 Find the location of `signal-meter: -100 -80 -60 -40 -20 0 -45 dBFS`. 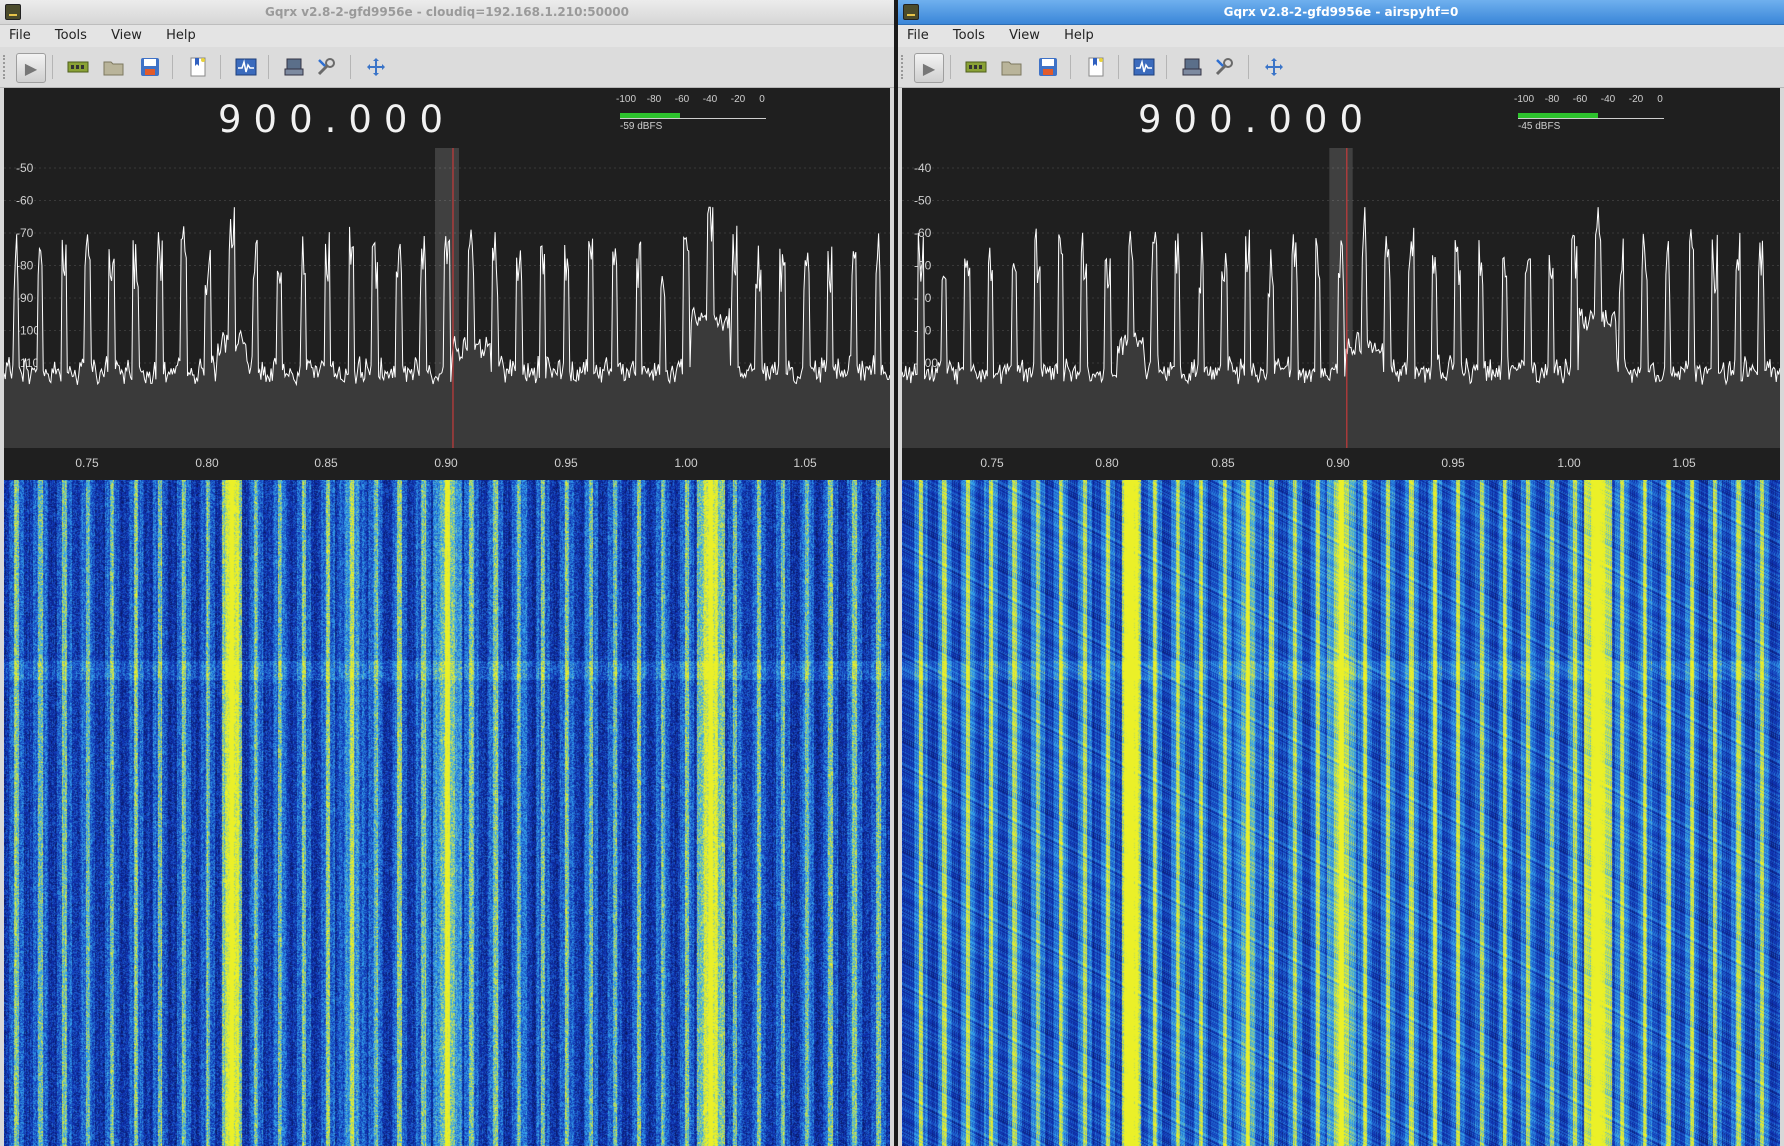

signal-meter: -100 -80 -60 -40 -20 0 -45 dBFS is located at coordinates (1589, 114).